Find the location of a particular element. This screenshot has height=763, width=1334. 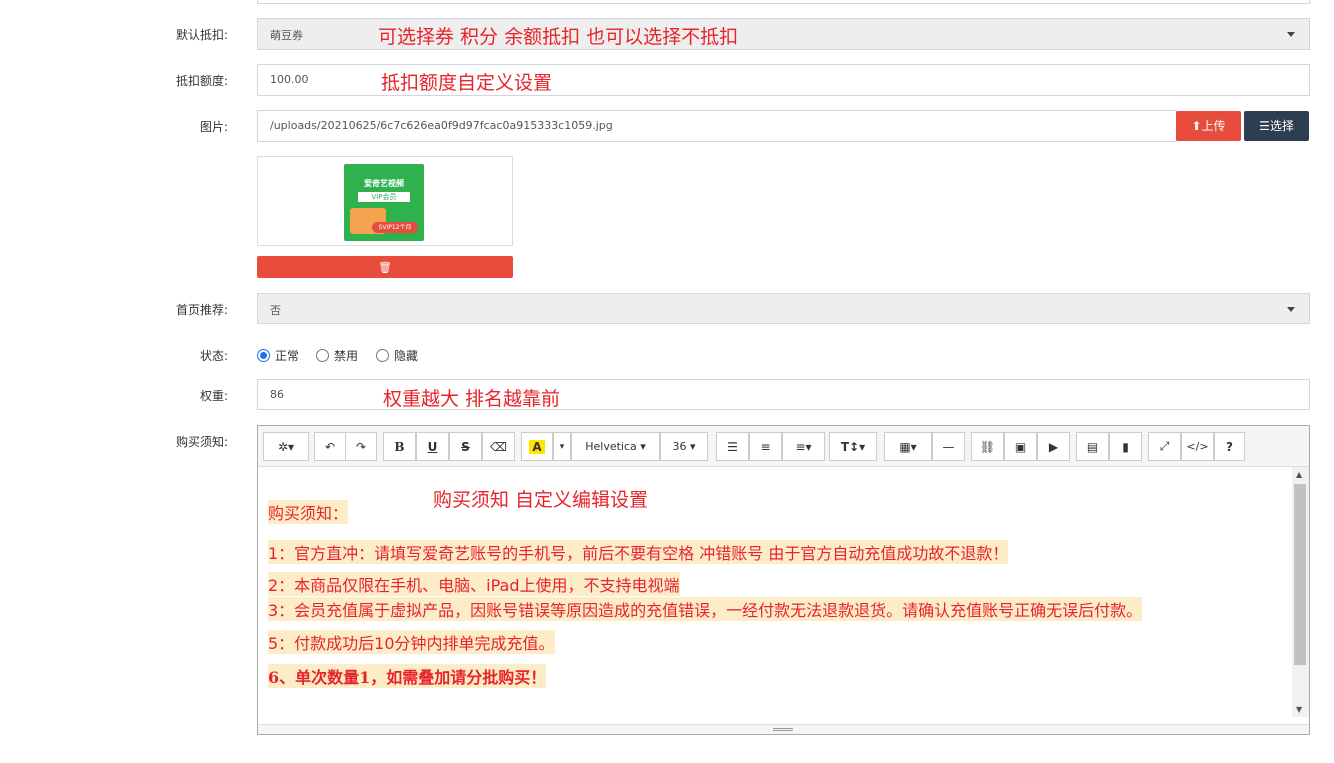

amount-label: 抵扣额度: is located at coordinates (201, 81).